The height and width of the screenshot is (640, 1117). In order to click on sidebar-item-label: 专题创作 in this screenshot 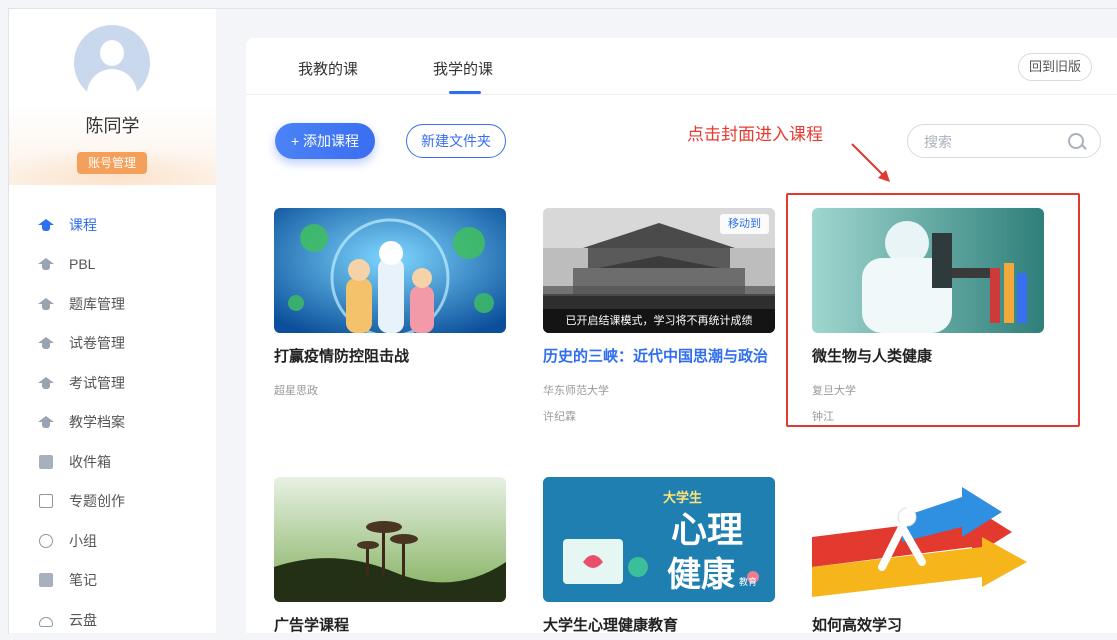, I will do `click(97, 501)`.